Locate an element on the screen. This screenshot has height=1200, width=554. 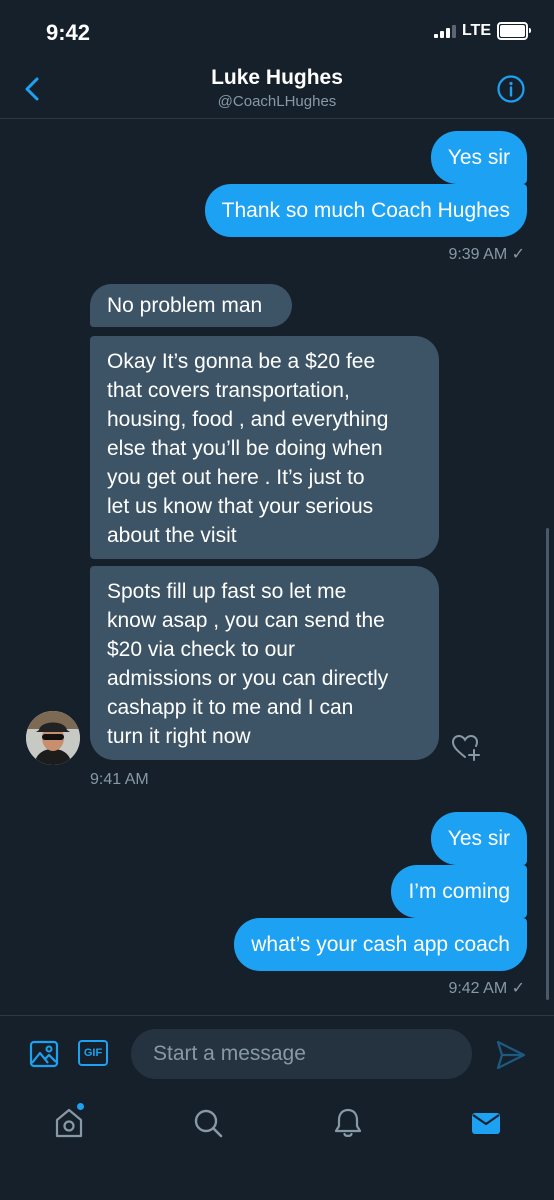
tab-search is located at coordinates (208, 1123).